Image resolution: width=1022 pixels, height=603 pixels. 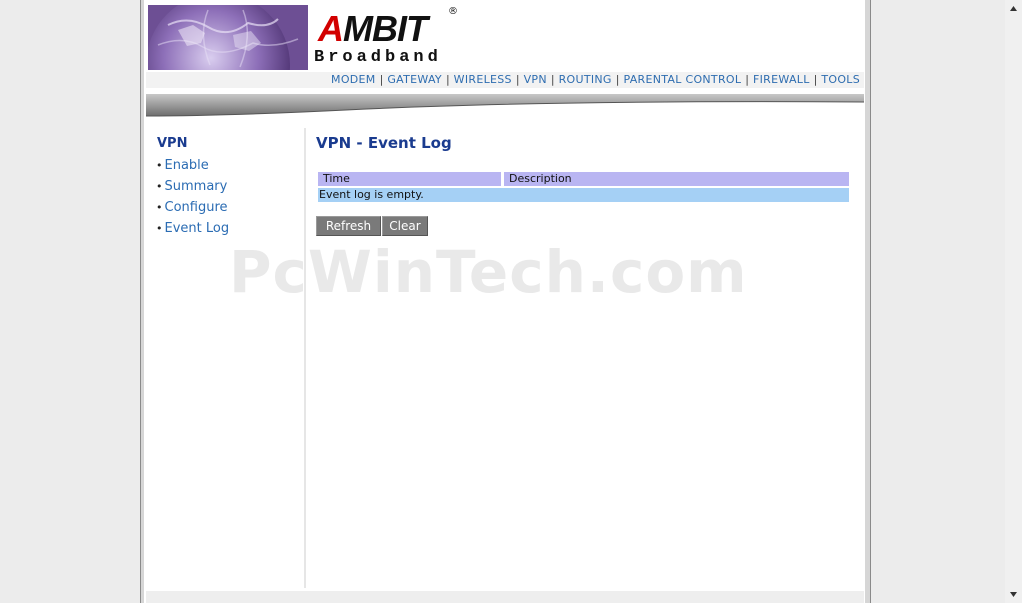 What do you see at coordinates (1013, 8) in the screenshot?
I see `scroll-up-arrow-icon` at bounding box center [1013, 8].